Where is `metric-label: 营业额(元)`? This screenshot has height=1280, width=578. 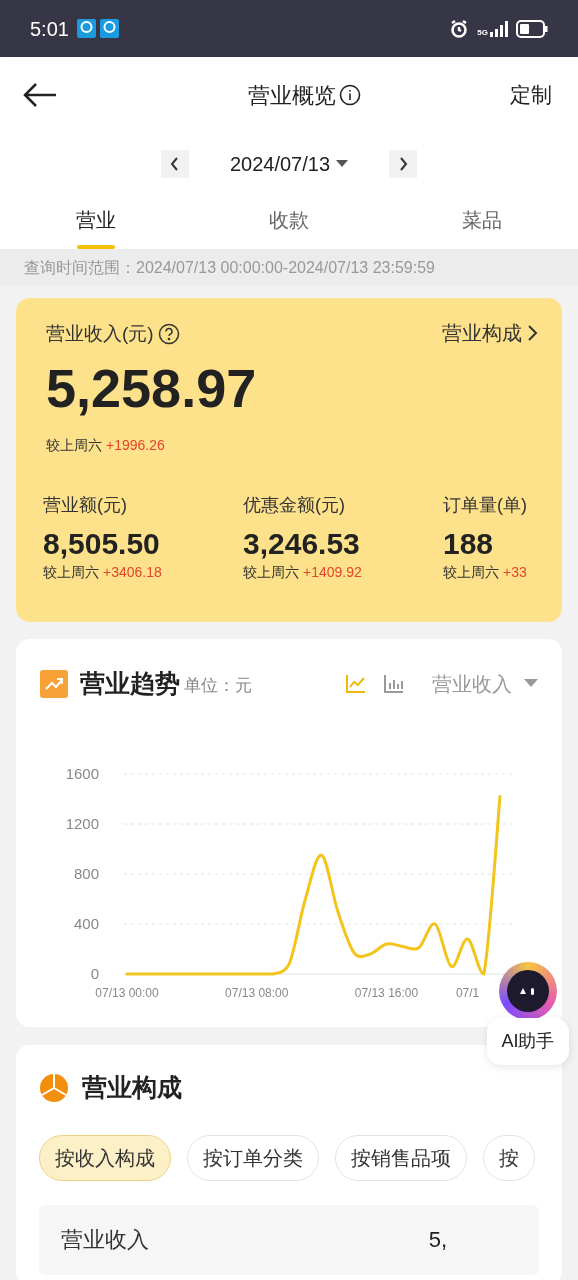
metric-label: 营业额(元) is located at coordinates (85, 505).